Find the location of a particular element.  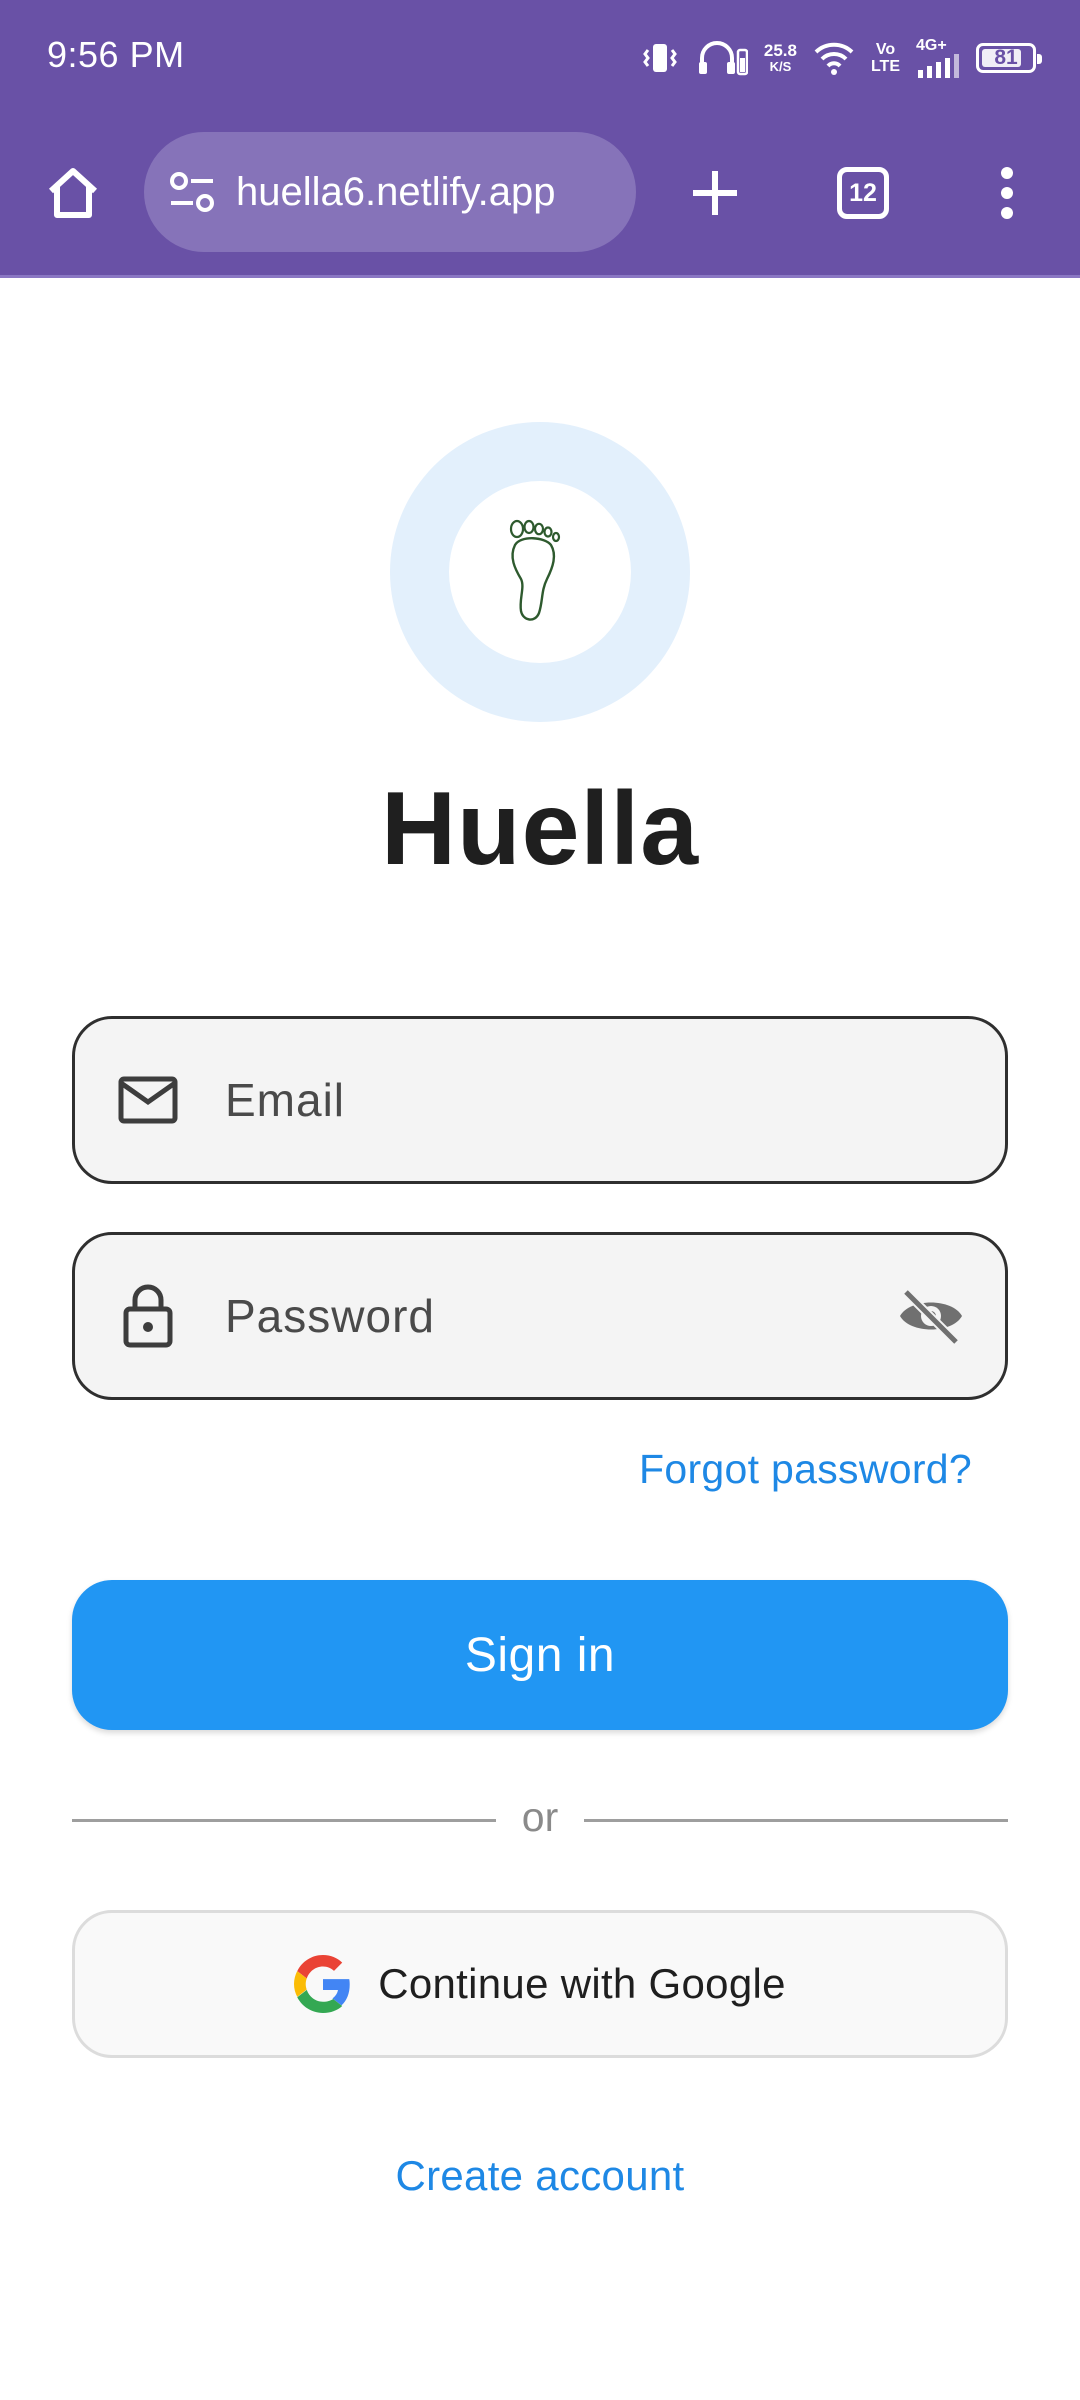

google-icon is located at coordinates (323, 1984).